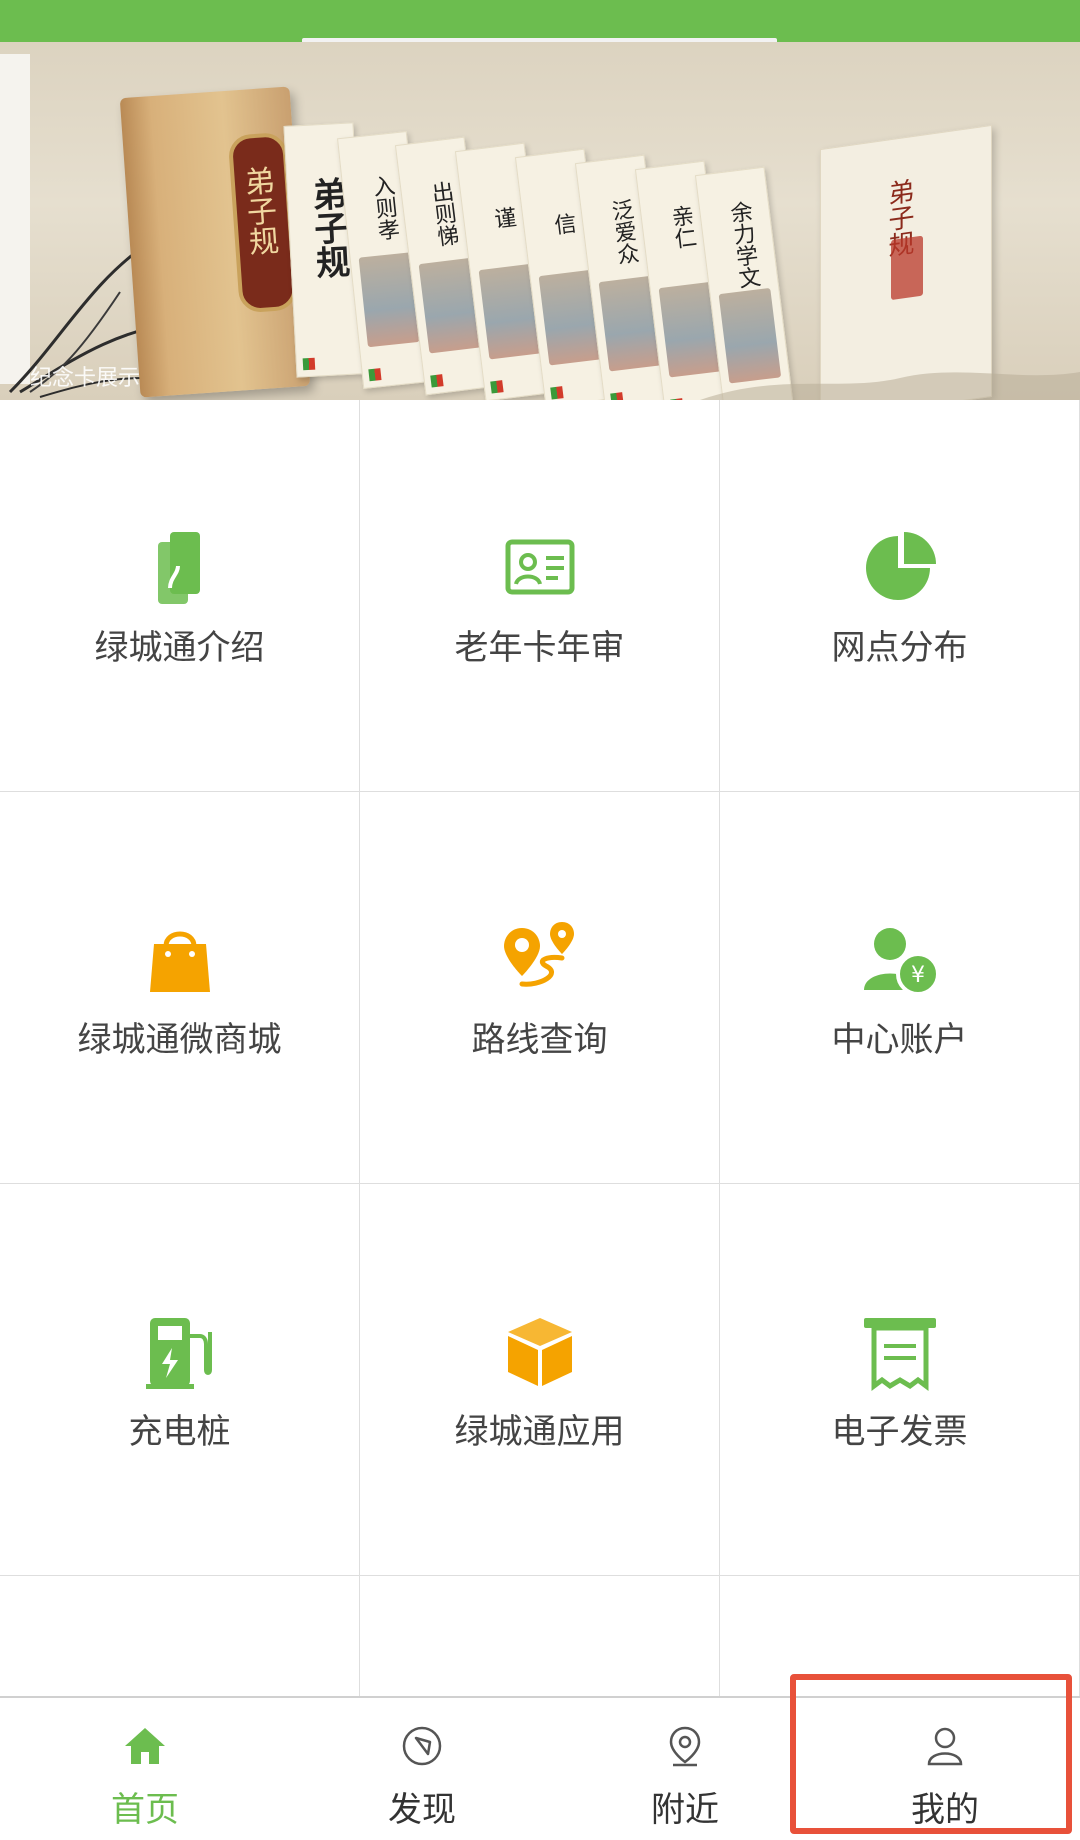  Describe the element at coordinates (899, 1040) in the screenshot. I see `grid-item-label: 中心账户` at that location.